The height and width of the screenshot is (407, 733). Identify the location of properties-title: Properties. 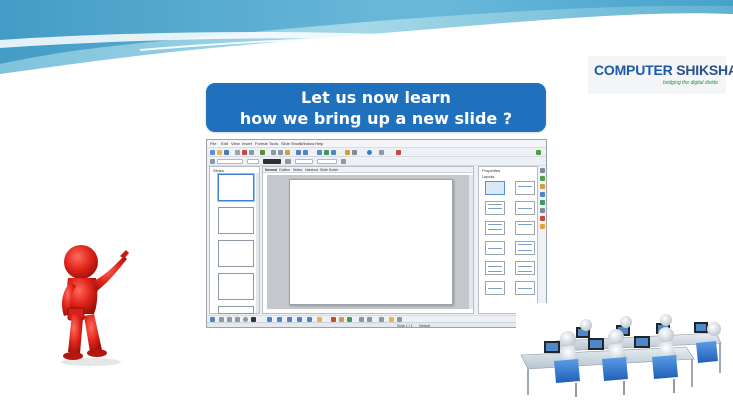
(491, 170).